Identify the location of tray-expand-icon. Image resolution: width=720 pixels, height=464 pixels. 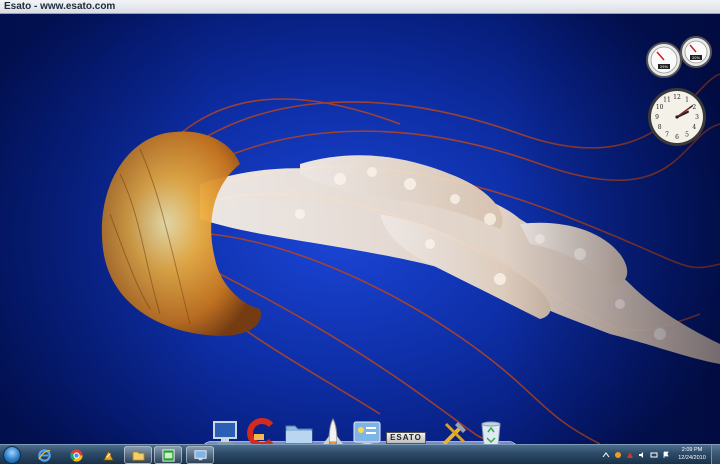
(606, 455).